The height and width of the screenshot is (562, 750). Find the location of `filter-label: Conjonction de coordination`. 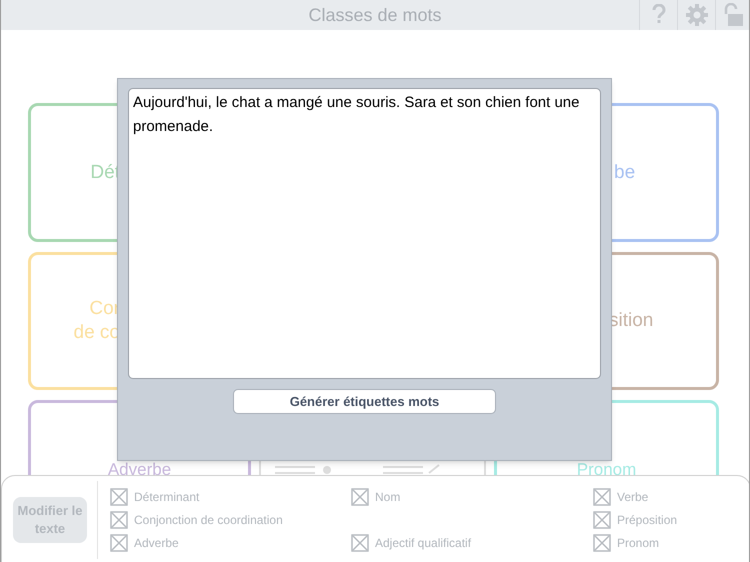

filter-label: Conjonction de coordination is located at coordinates (208, 520).